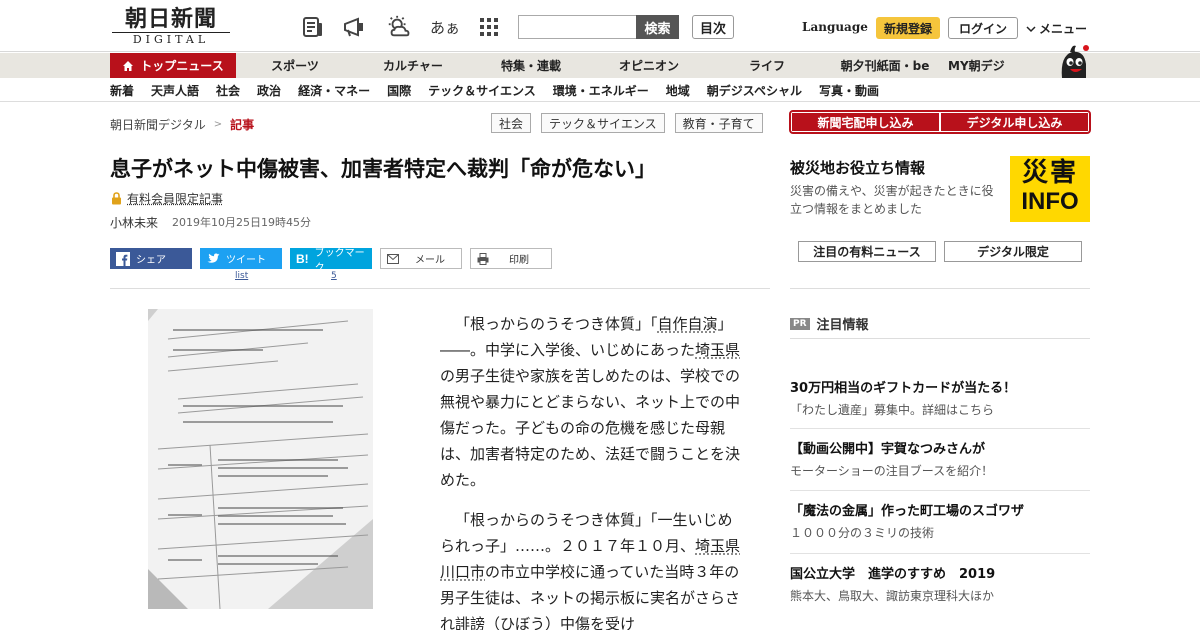 Image resolution: width=1200 pixels, height=630 pixels. Describe the element at coordinates (175, 90) in the screenshot. I see `nav2-tenseijingo: 天声人語` at that location.